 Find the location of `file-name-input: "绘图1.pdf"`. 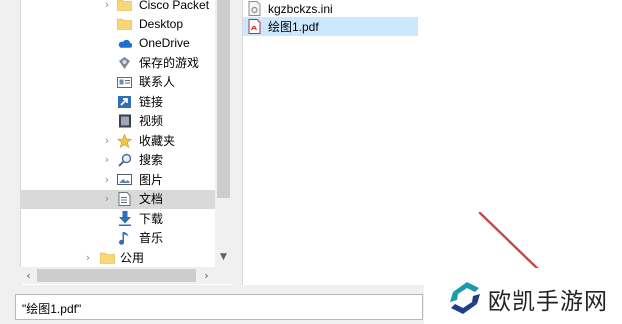

file-name-input: "绘图1.pdf" is located at coordinates (219, 307).